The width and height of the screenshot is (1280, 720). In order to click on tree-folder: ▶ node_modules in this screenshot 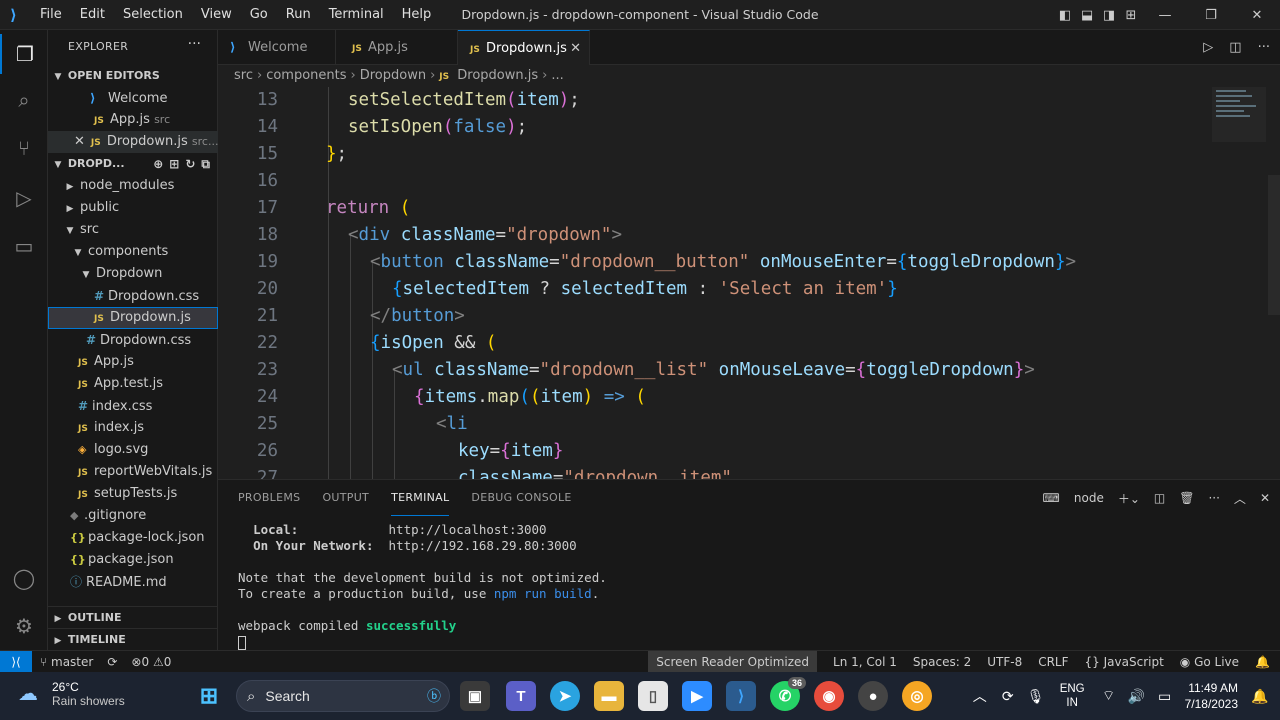, I will do `click(133, 186)`.